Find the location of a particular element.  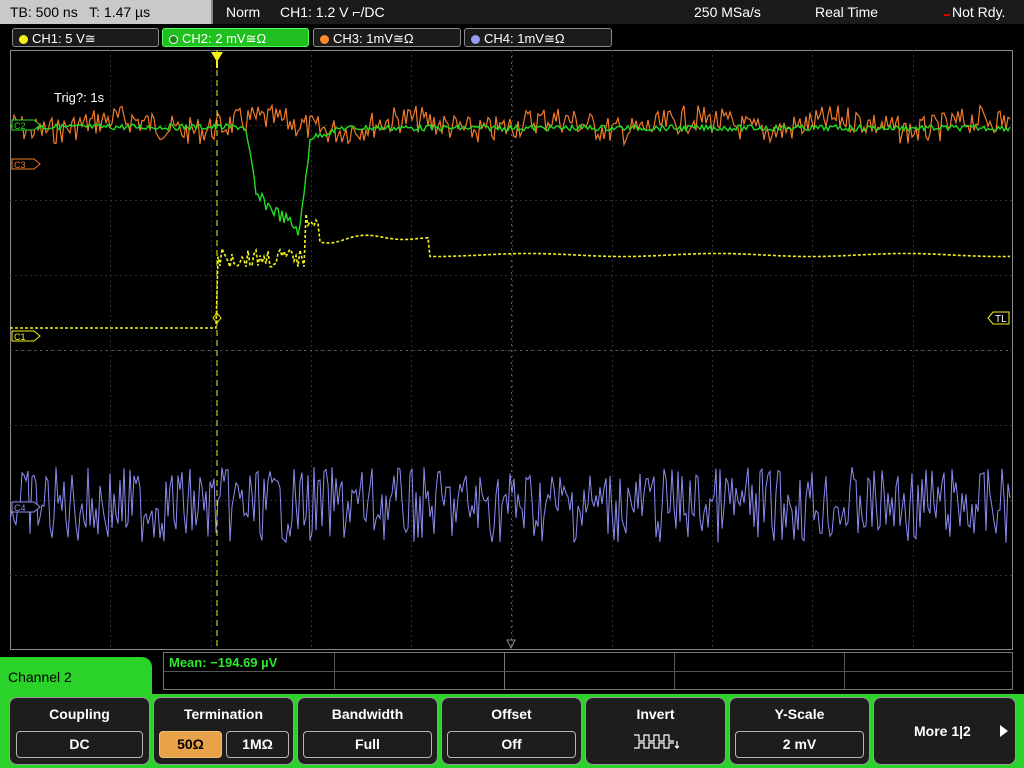

tab-ch3: CH3: 1mV≅Ω is located at coordinates (387, 37).